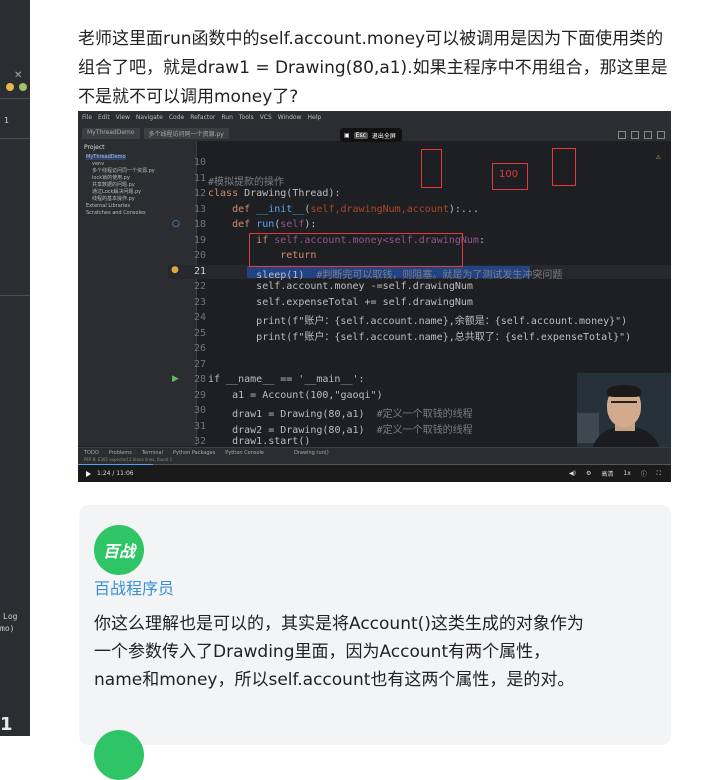 The image size is (708, 780). Describe the element at coordinates (194, 452) in the screenshot. I see `tool-tab: Python Packages` at that location.